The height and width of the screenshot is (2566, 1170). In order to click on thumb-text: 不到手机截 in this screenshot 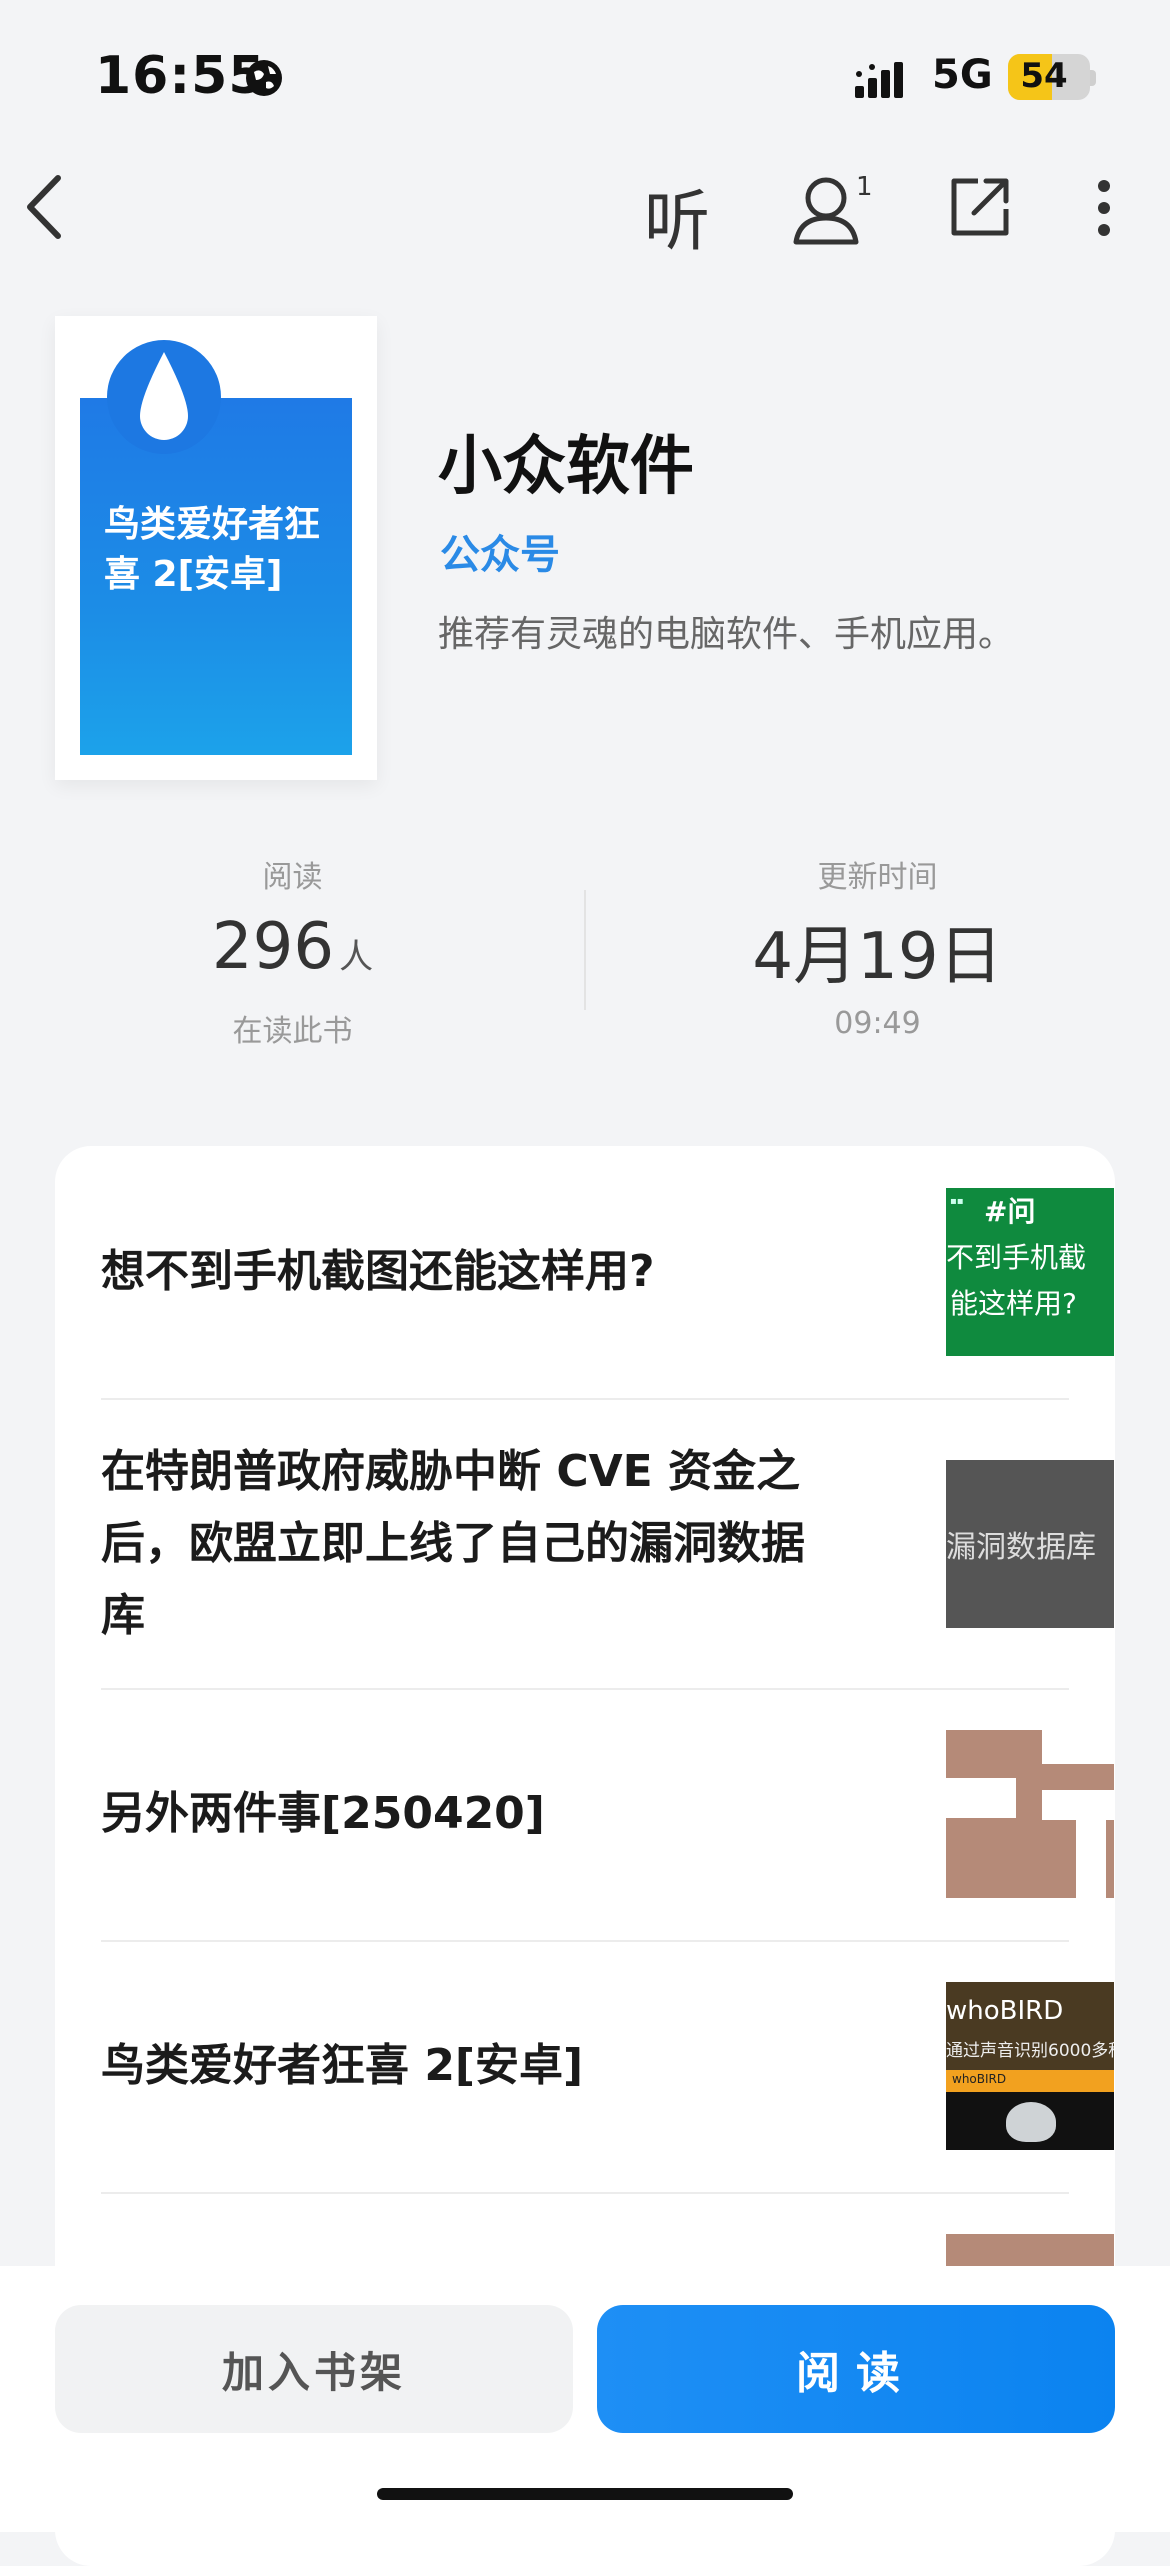, I will do `click(1016, 1257)`.